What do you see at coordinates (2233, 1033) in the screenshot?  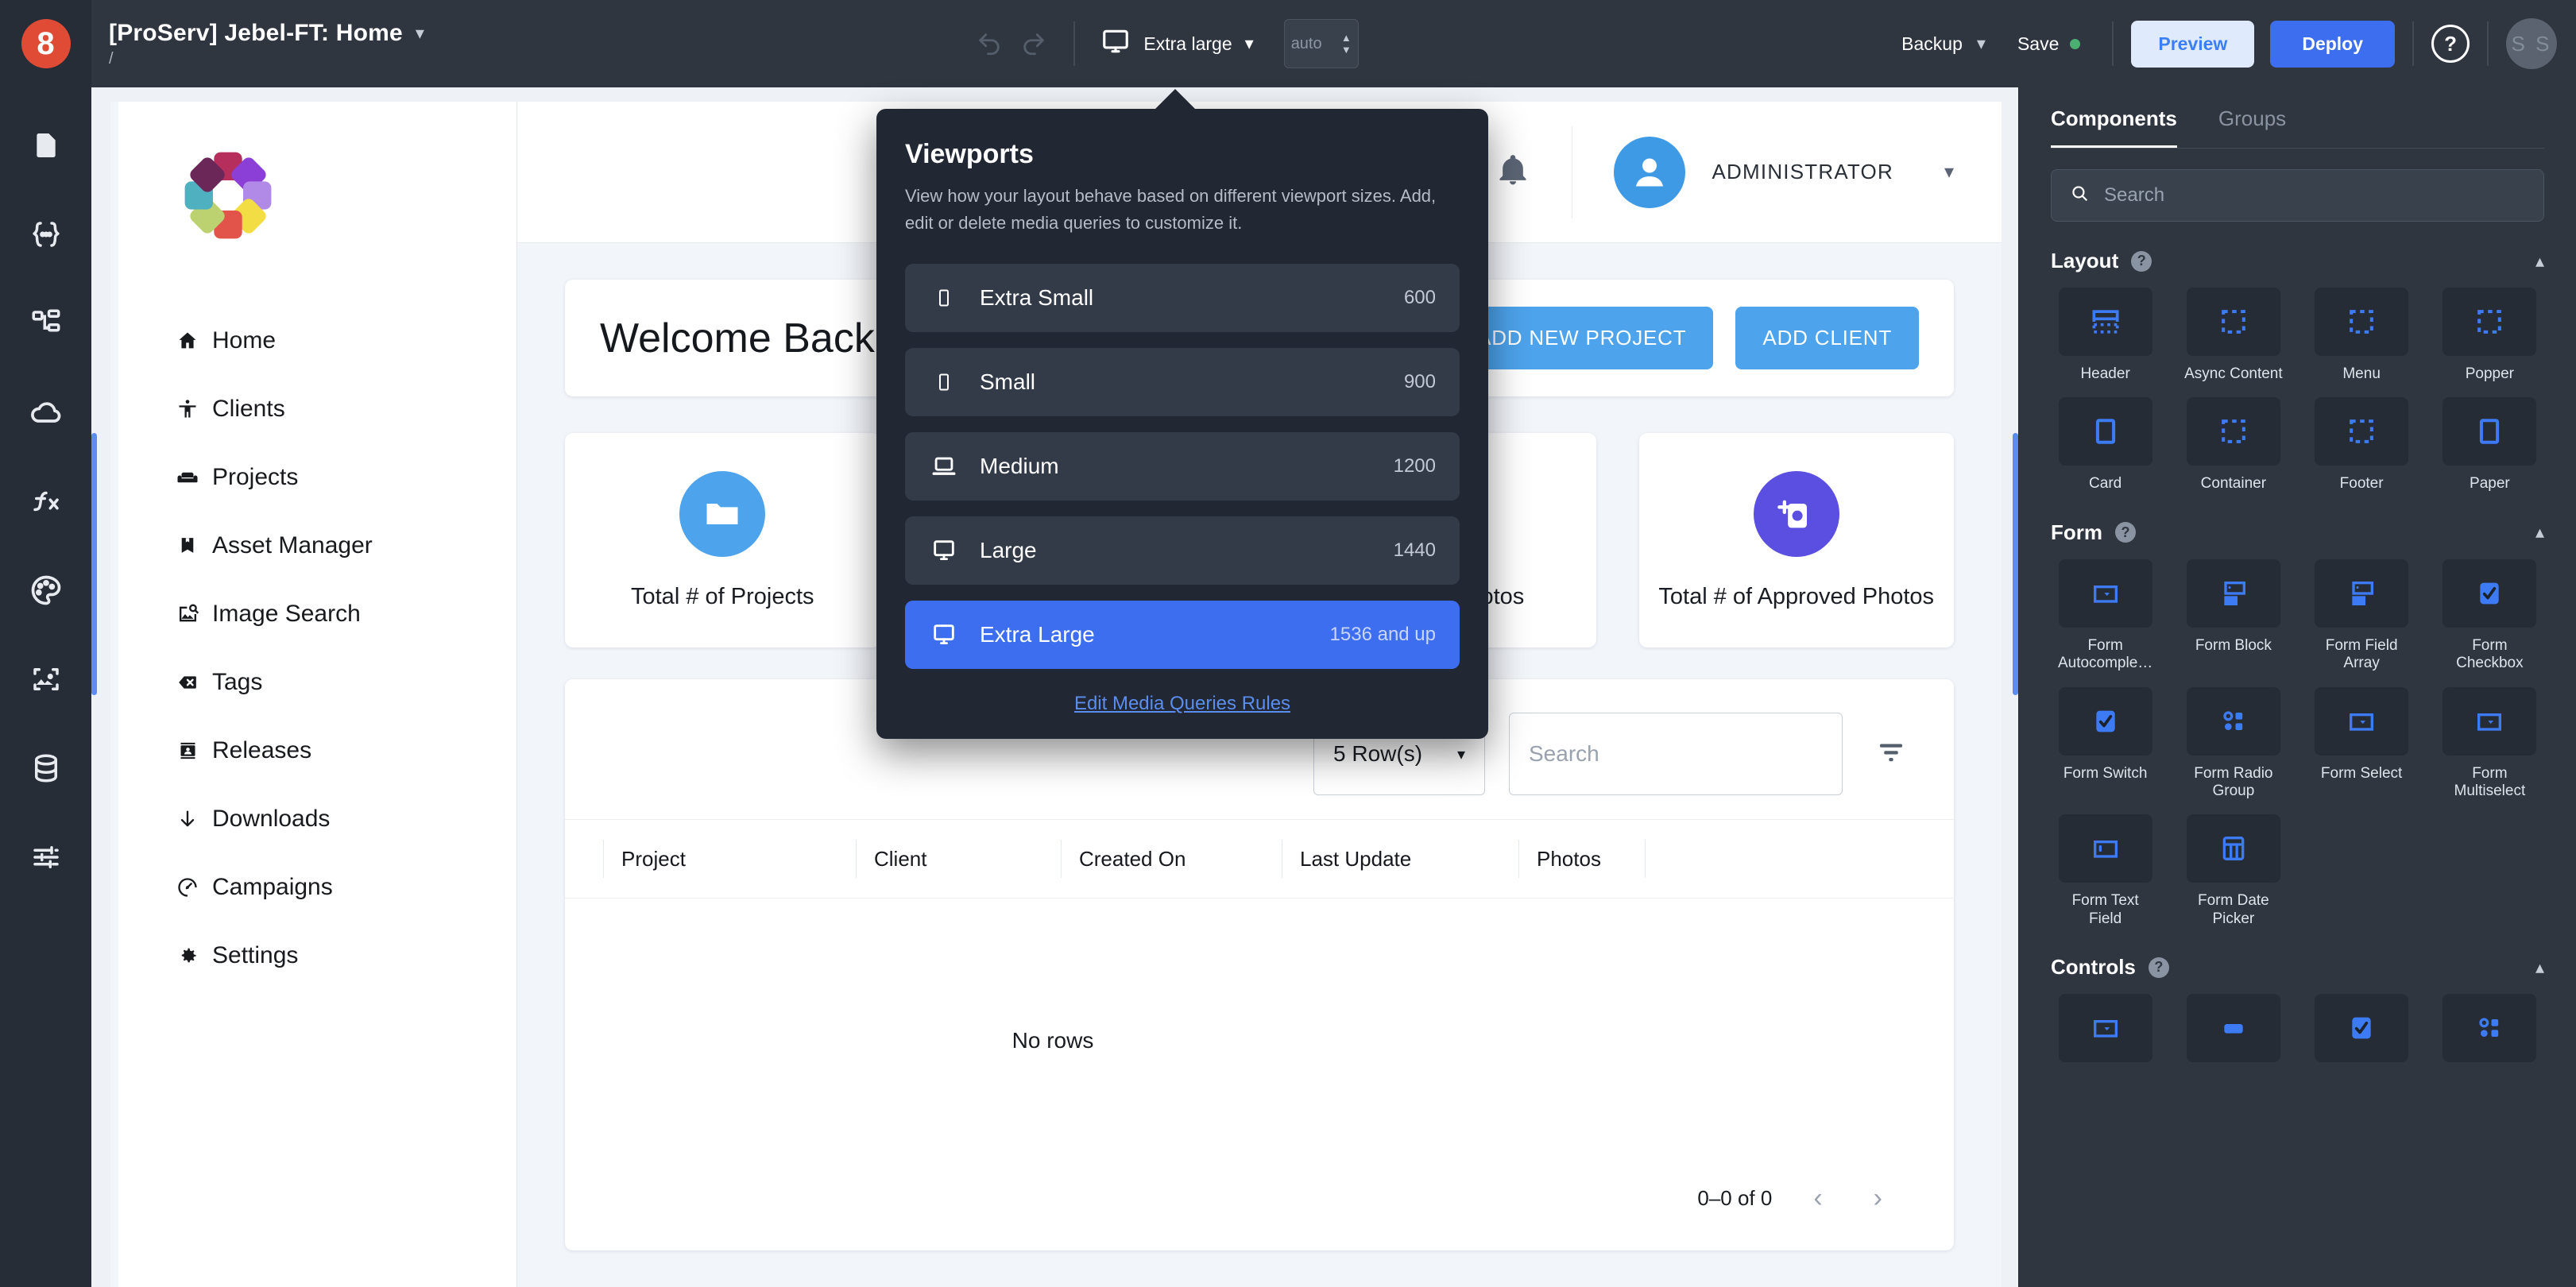 I see `component-control-button` at bounding box center [2233, 1033].